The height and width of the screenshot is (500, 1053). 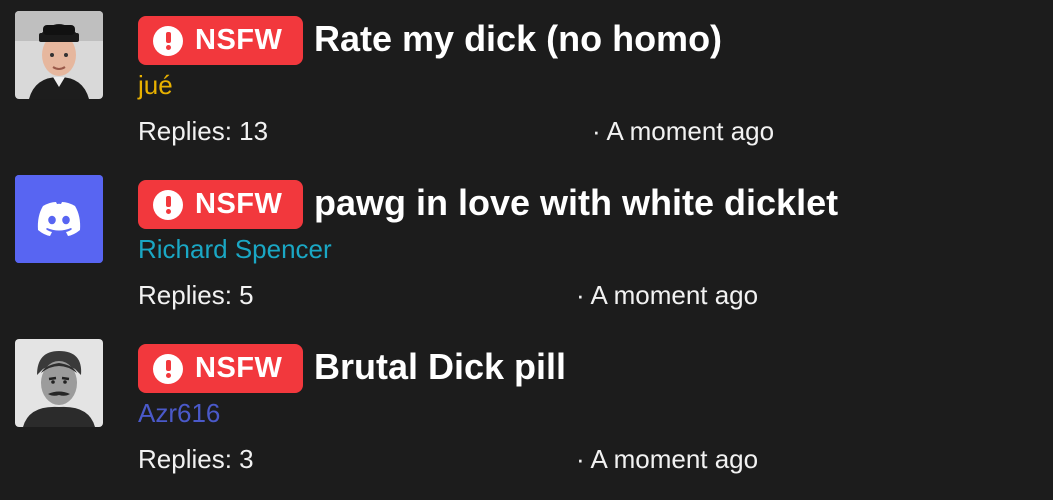 What do you see at coordinates (155, 85) in the screenshot?
I see `thread-author: jué` at bounding box center [155, 85].